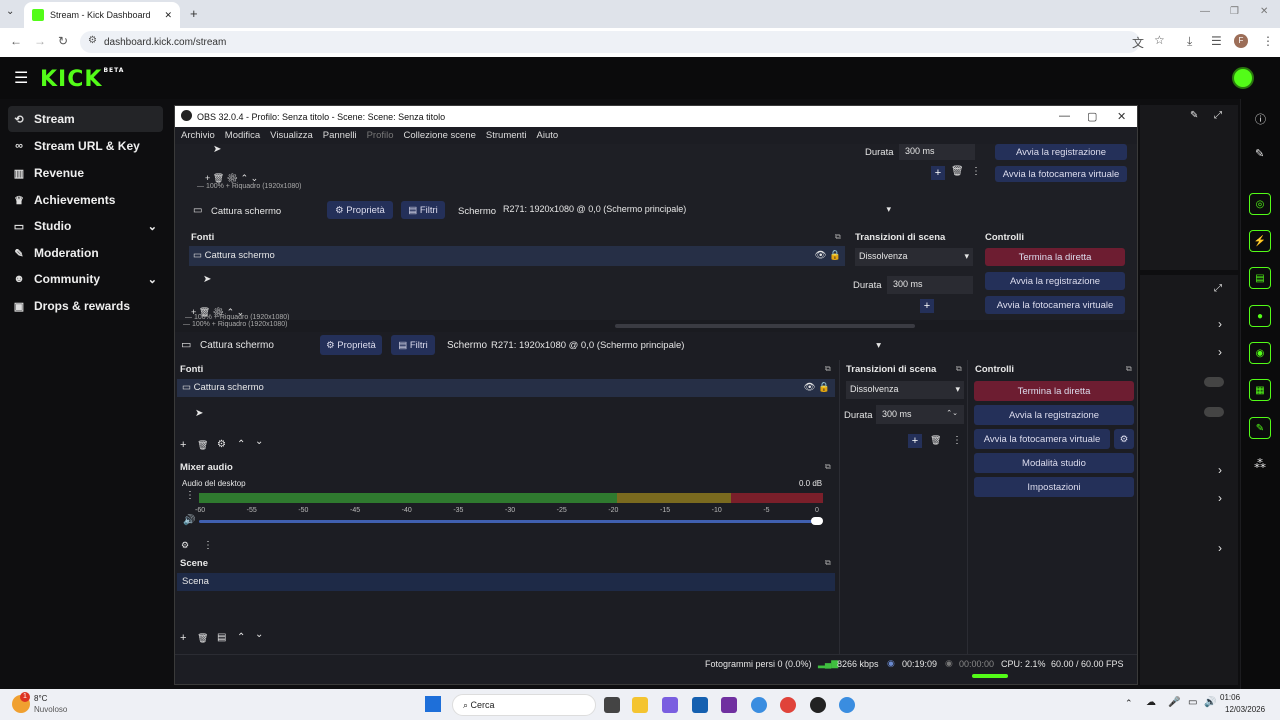 This screenshot has height=720, width=1280. Describe the element at coordinates (1205, 11) in the screenshot. I see `minimize-icon: —` at that location.